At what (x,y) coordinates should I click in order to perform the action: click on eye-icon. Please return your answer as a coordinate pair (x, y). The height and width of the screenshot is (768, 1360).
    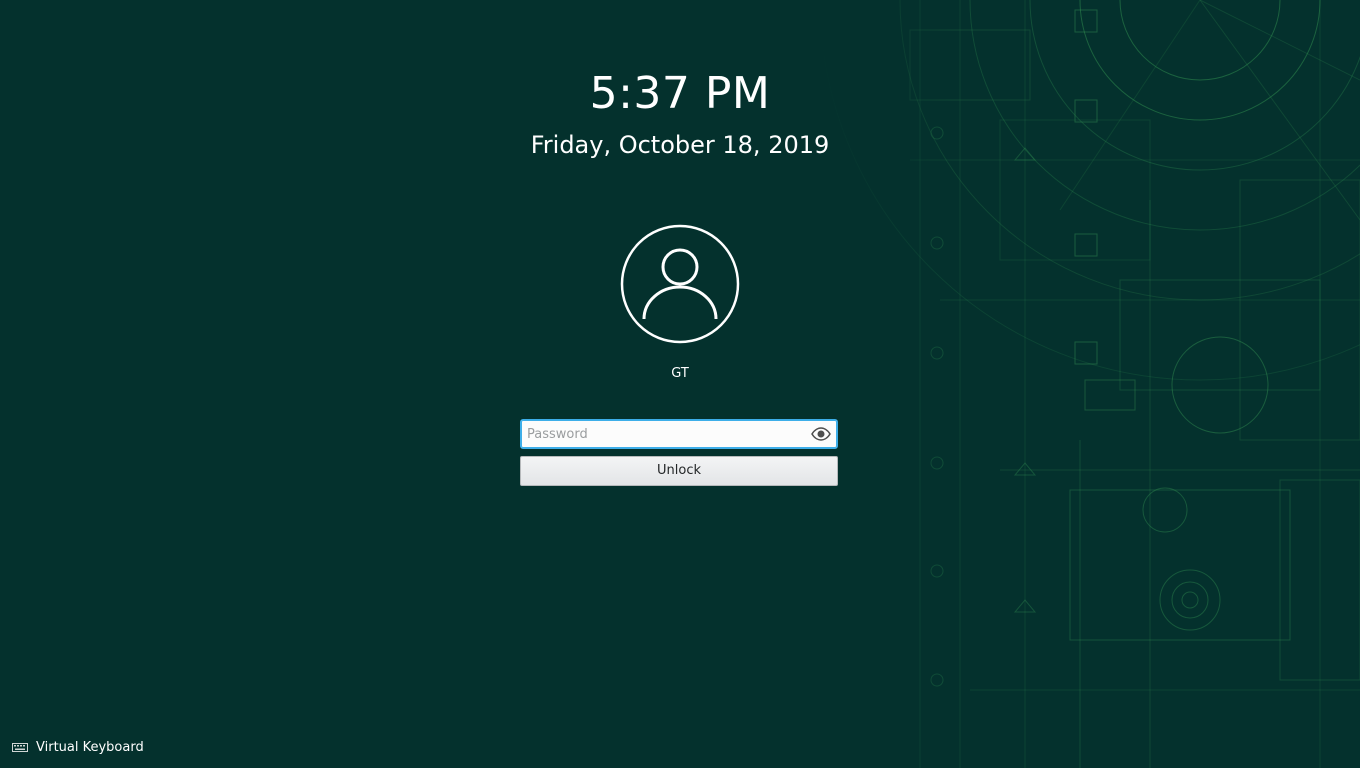
    Looking at the image, I should click on (821, 434).